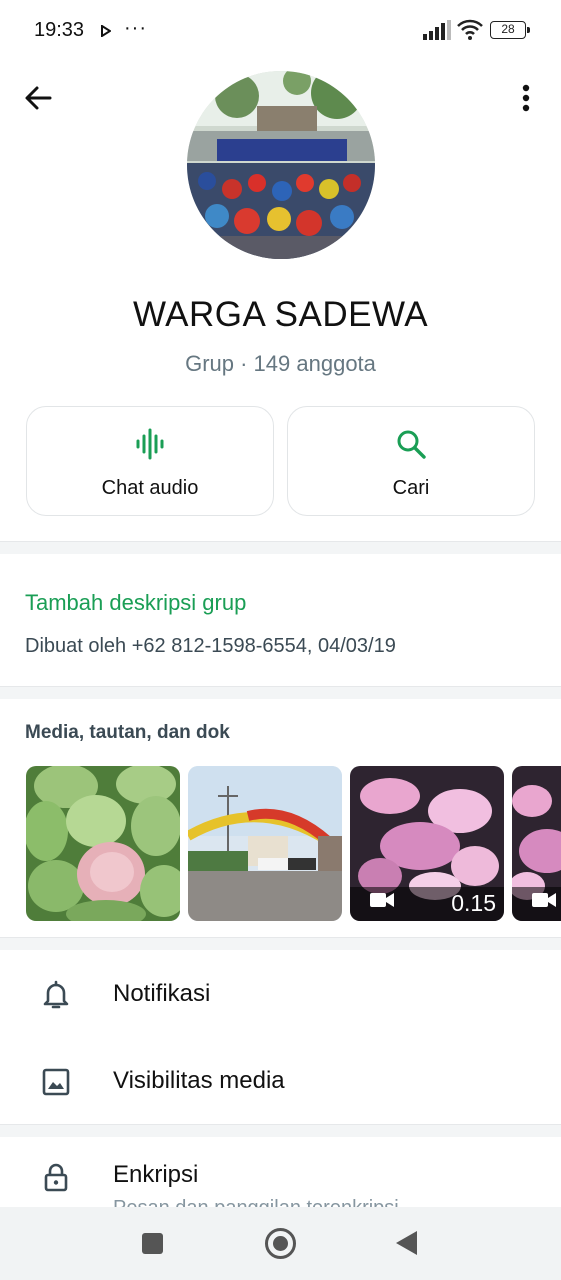 The height and width of the screenshot is (1280, 561). I want to click on back-button, so click(38, 98).